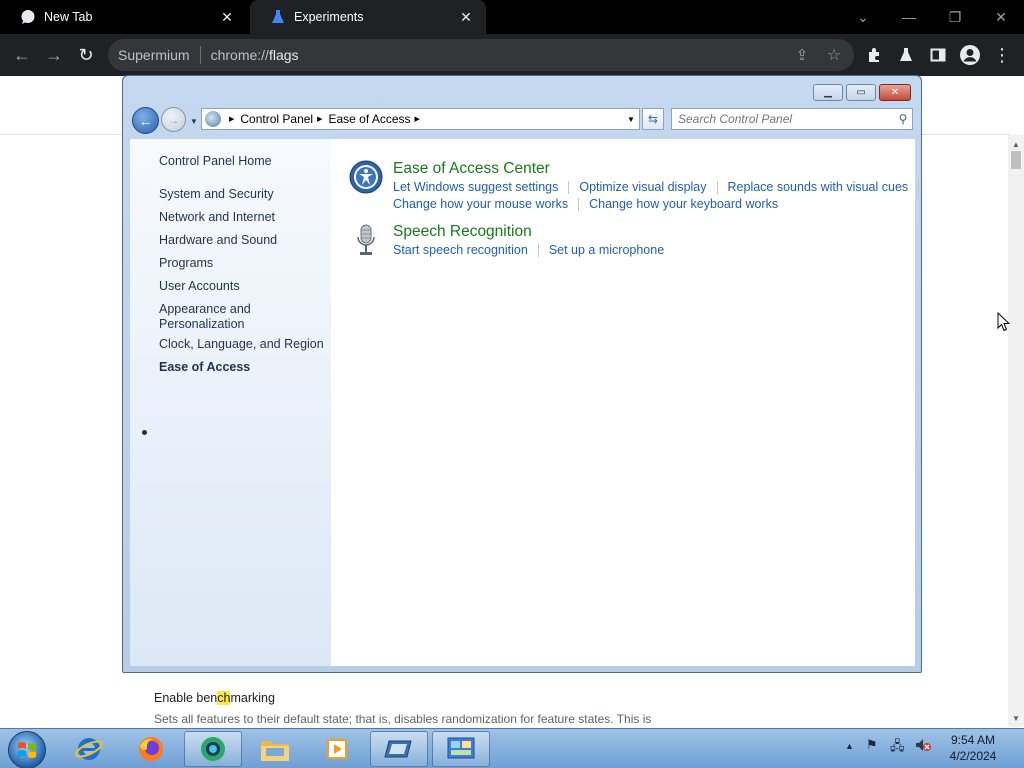 This screenshot has height=768, width=1024. I want to click on share-icon: ⇪, so click(802, 55).